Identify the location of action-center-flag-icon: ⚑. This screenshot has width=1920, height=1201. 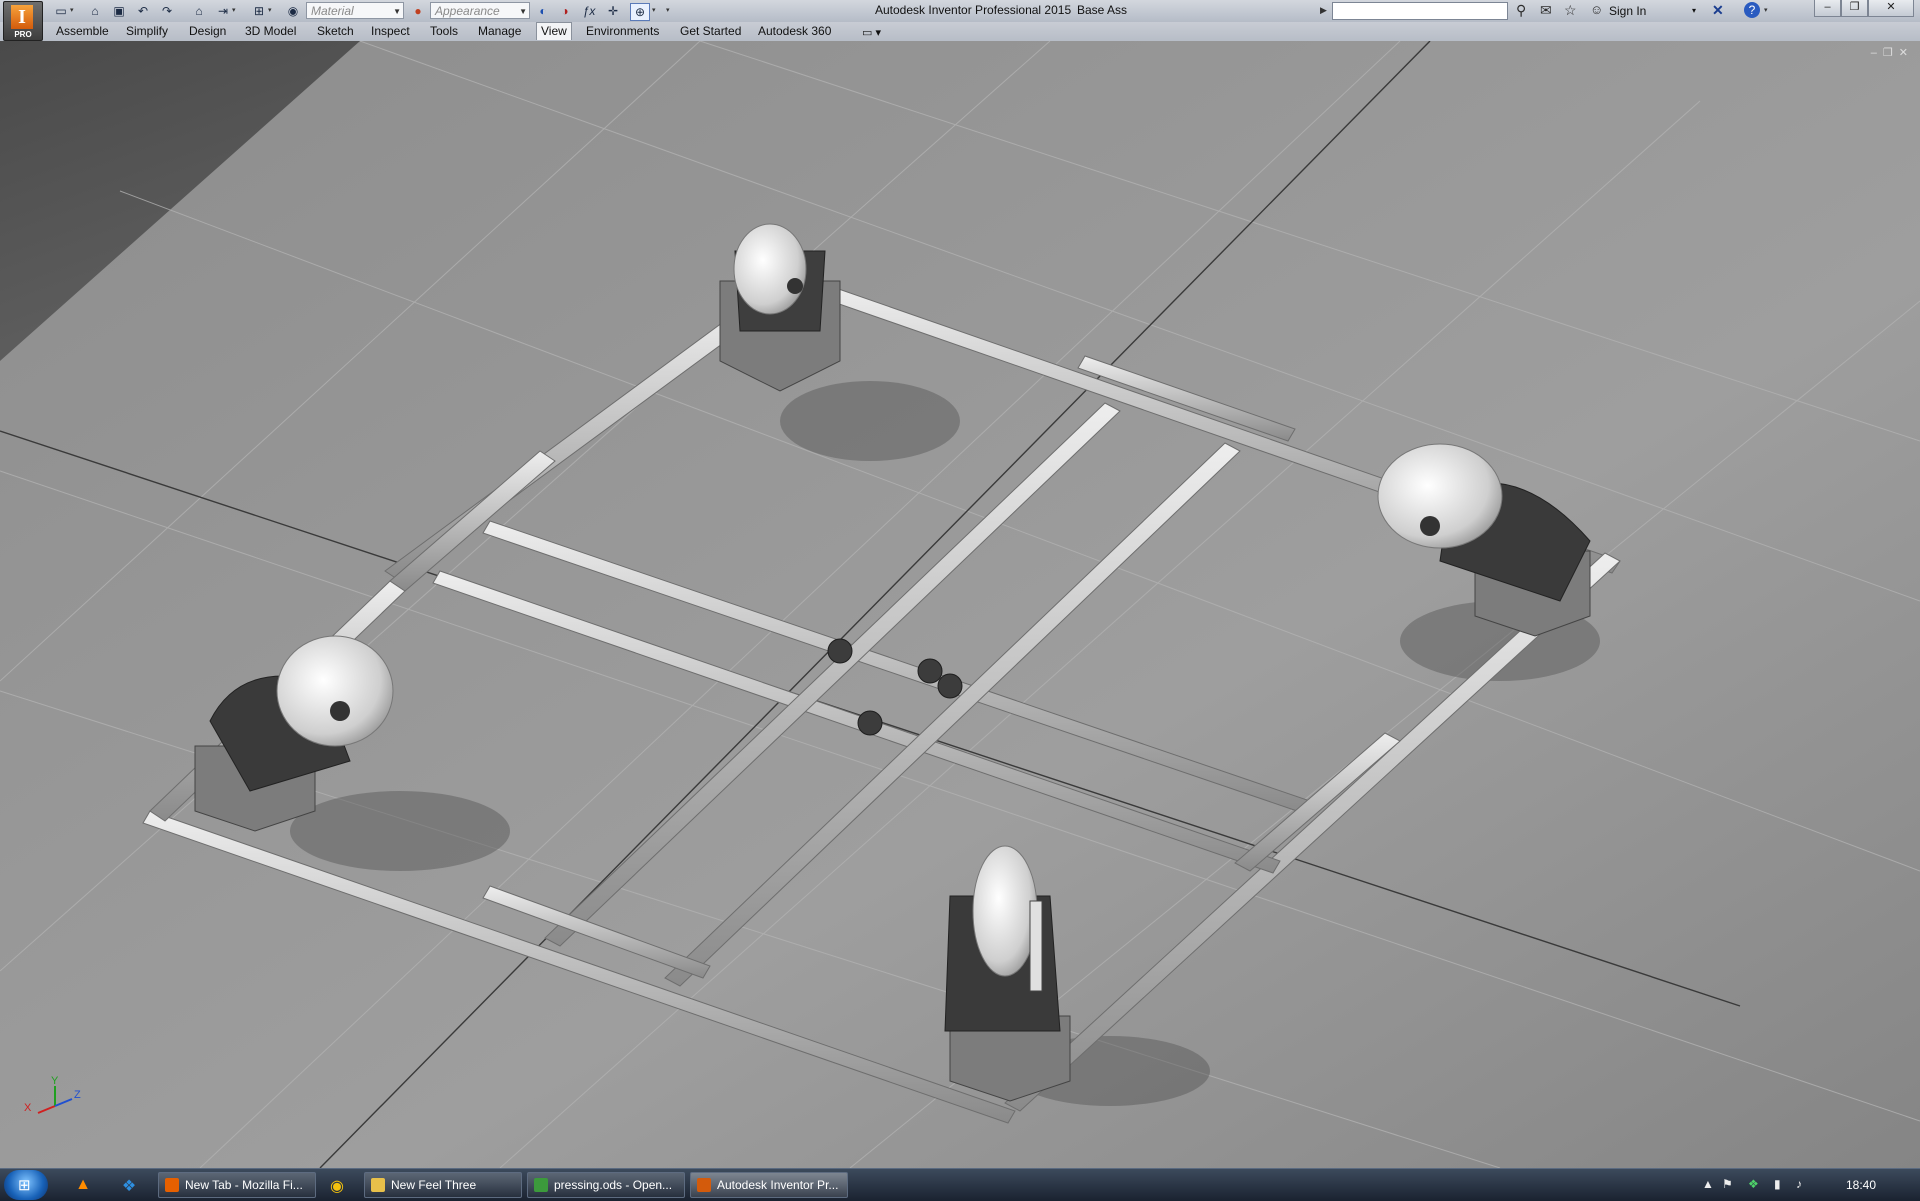
(1727, 1184).